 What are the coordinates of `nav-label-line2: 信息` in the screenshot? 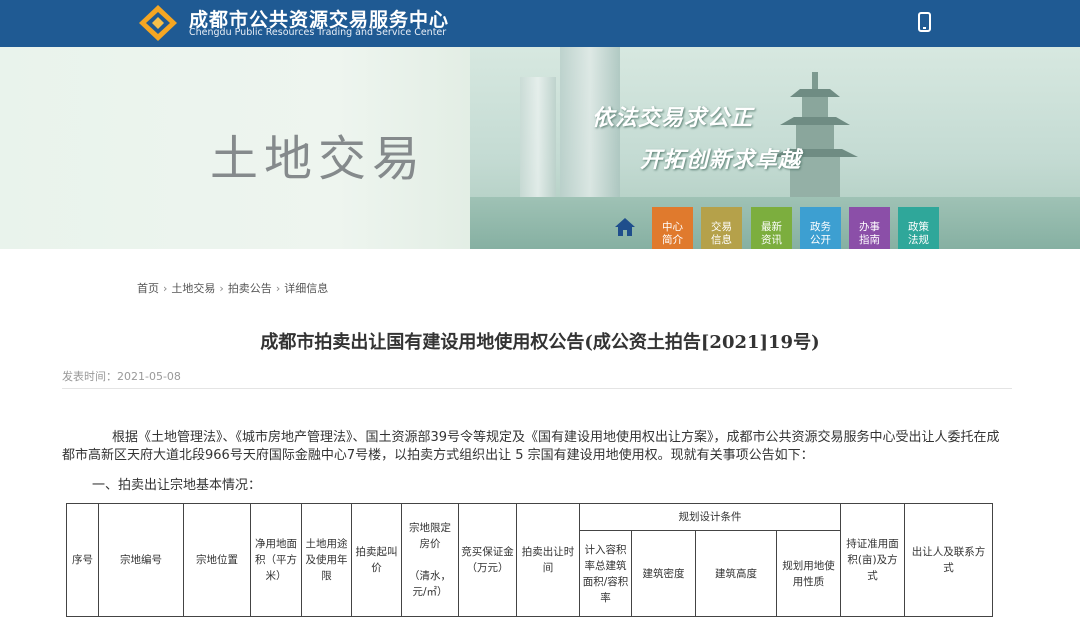 It's located at (721, 240).